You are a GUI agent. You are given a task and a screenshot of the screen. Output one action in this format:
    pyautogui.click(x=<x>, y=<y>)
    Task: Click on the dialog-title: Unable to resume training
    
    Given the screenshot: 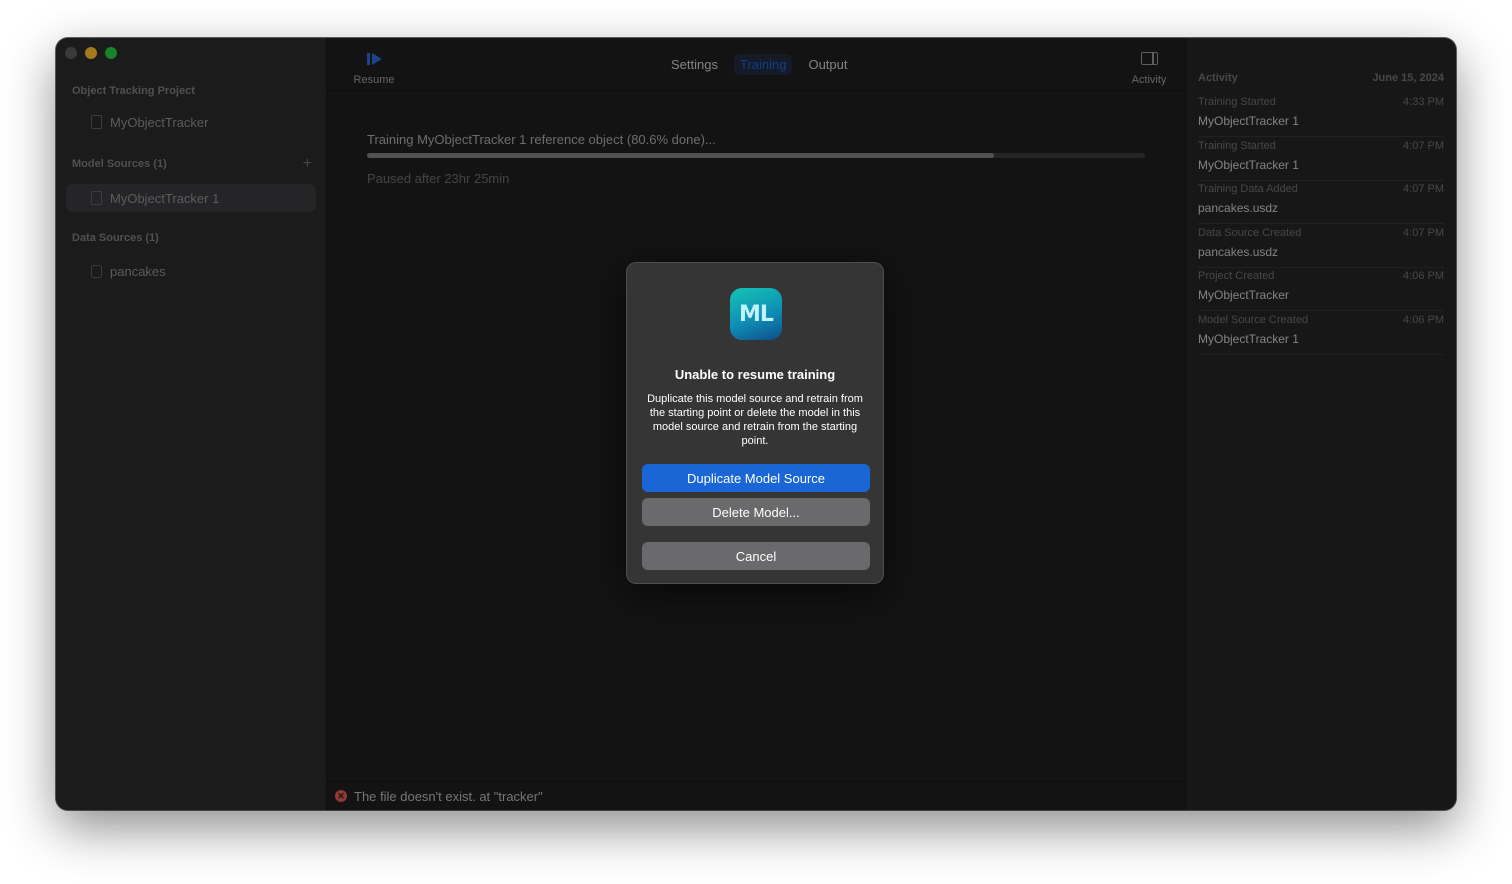 What is the action you would take?
    pyautogui.click(x=755, y=374)
    